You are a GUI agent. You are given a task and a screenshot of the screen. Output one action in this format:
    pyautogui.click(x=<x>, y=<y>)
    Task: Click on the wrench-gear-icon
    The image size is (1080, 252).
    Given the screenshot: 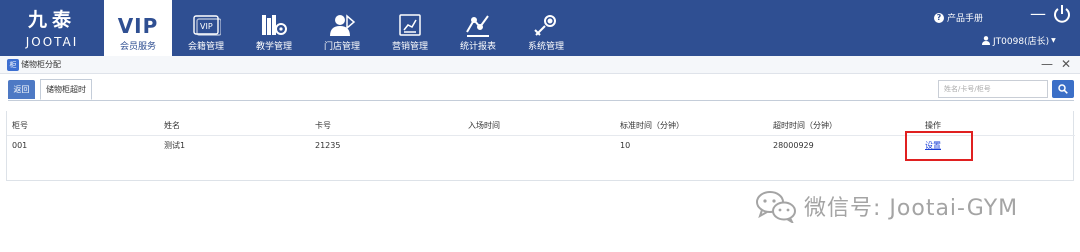 What is the action you would take?
    pyautogui.click(x=545, y=25)
    